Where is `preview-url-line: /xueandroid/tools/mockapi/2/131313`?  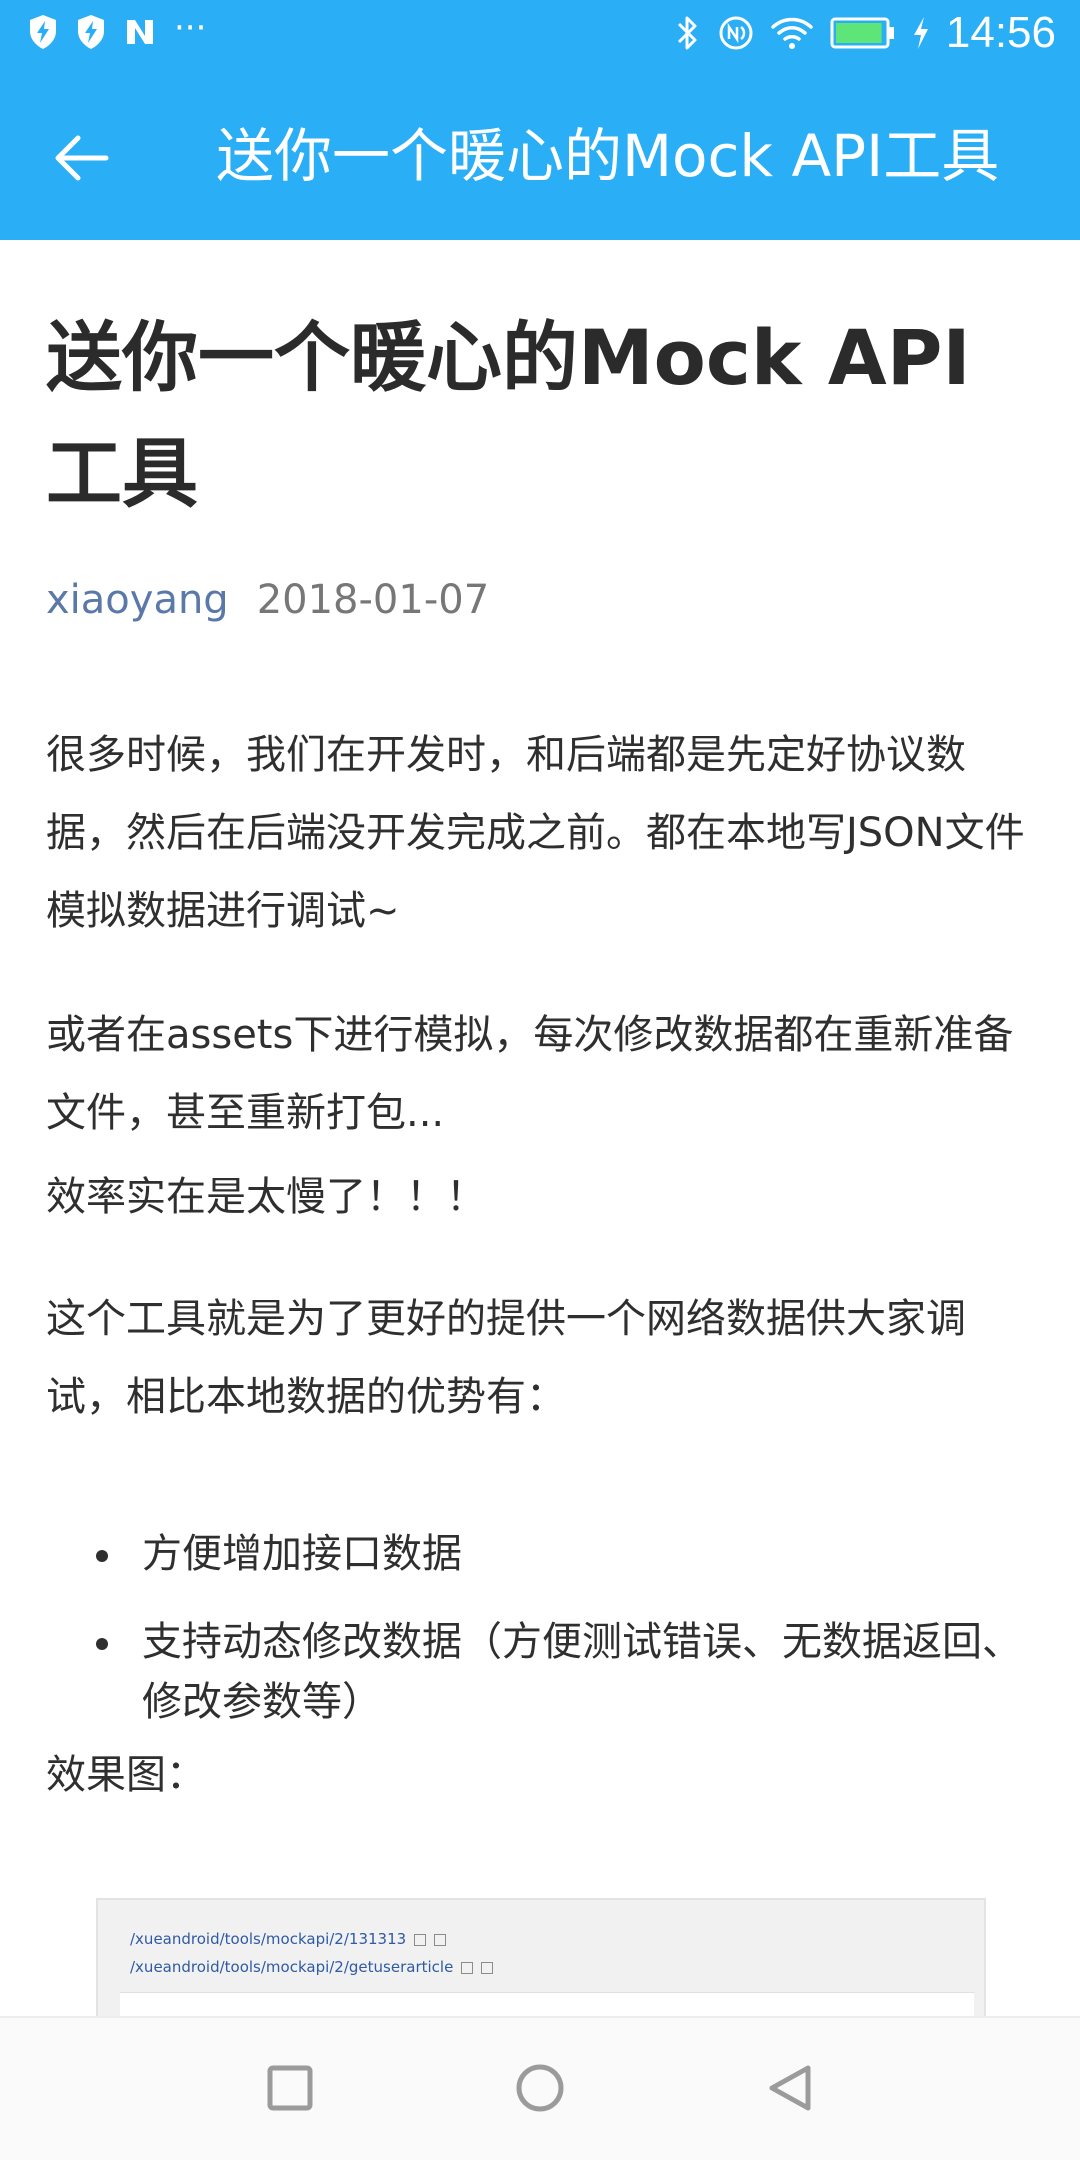
preview-url-line: /xueandroid/tools/mockapi/2/131313 is located at coordinates (288, 1939).